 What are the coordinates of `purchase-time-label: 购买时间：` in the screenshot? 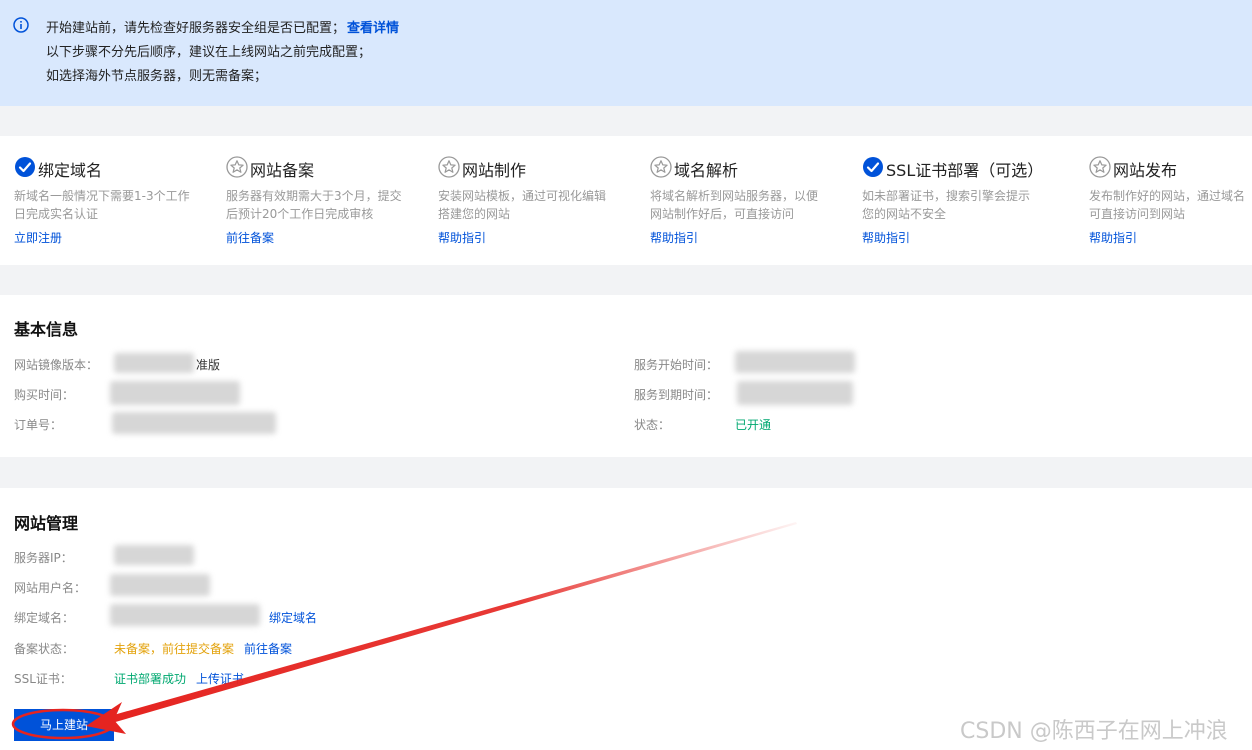 It's located at (44, 395).